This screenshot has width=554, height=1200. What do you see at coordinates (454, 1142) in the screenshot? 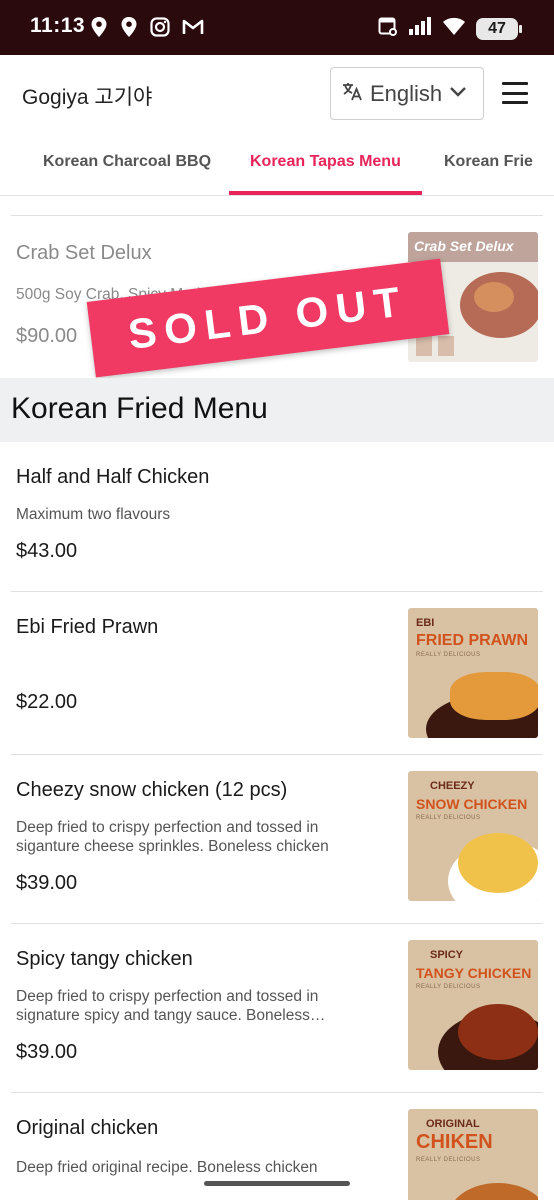
I see `image-title-big: CHIKEN` at bounding box center [454, 1142].